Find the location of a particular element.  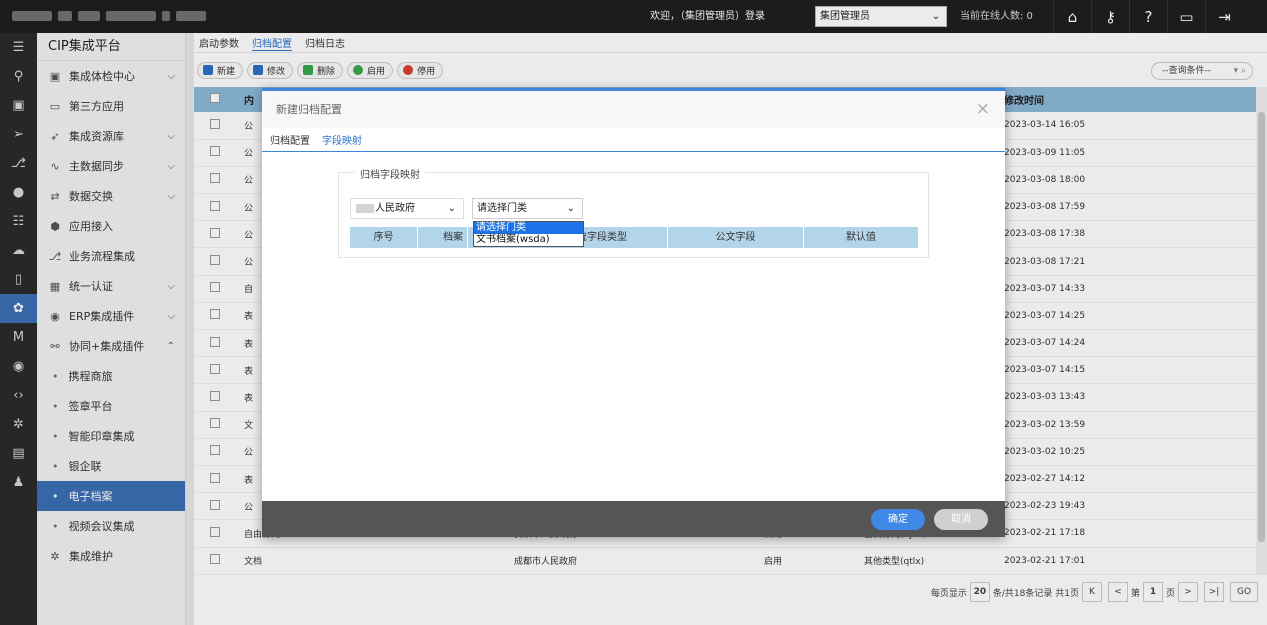

mapping-table-header: 序号 档案 案系统字段类型 公文字段 默认值 is located at coordinates (634, 237).